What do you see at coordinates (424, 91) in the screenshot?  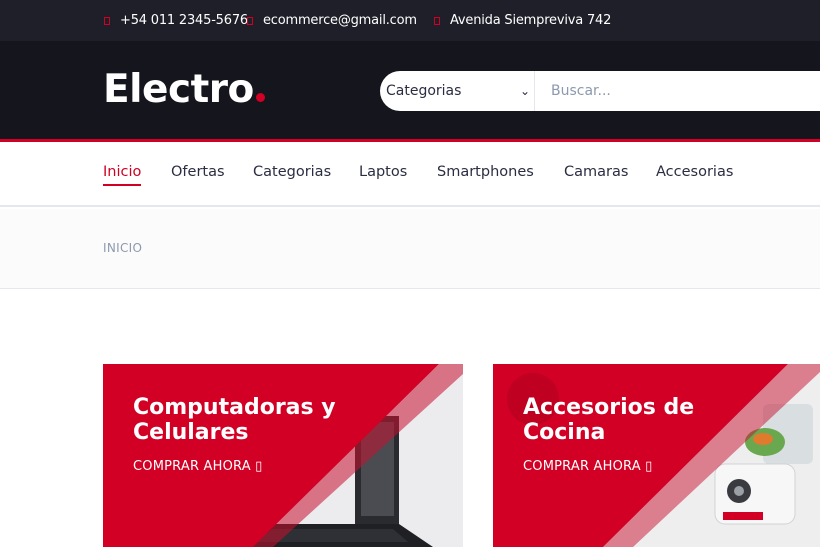 I see `category-select-value: Categorias` at bounding box center [424, 91].